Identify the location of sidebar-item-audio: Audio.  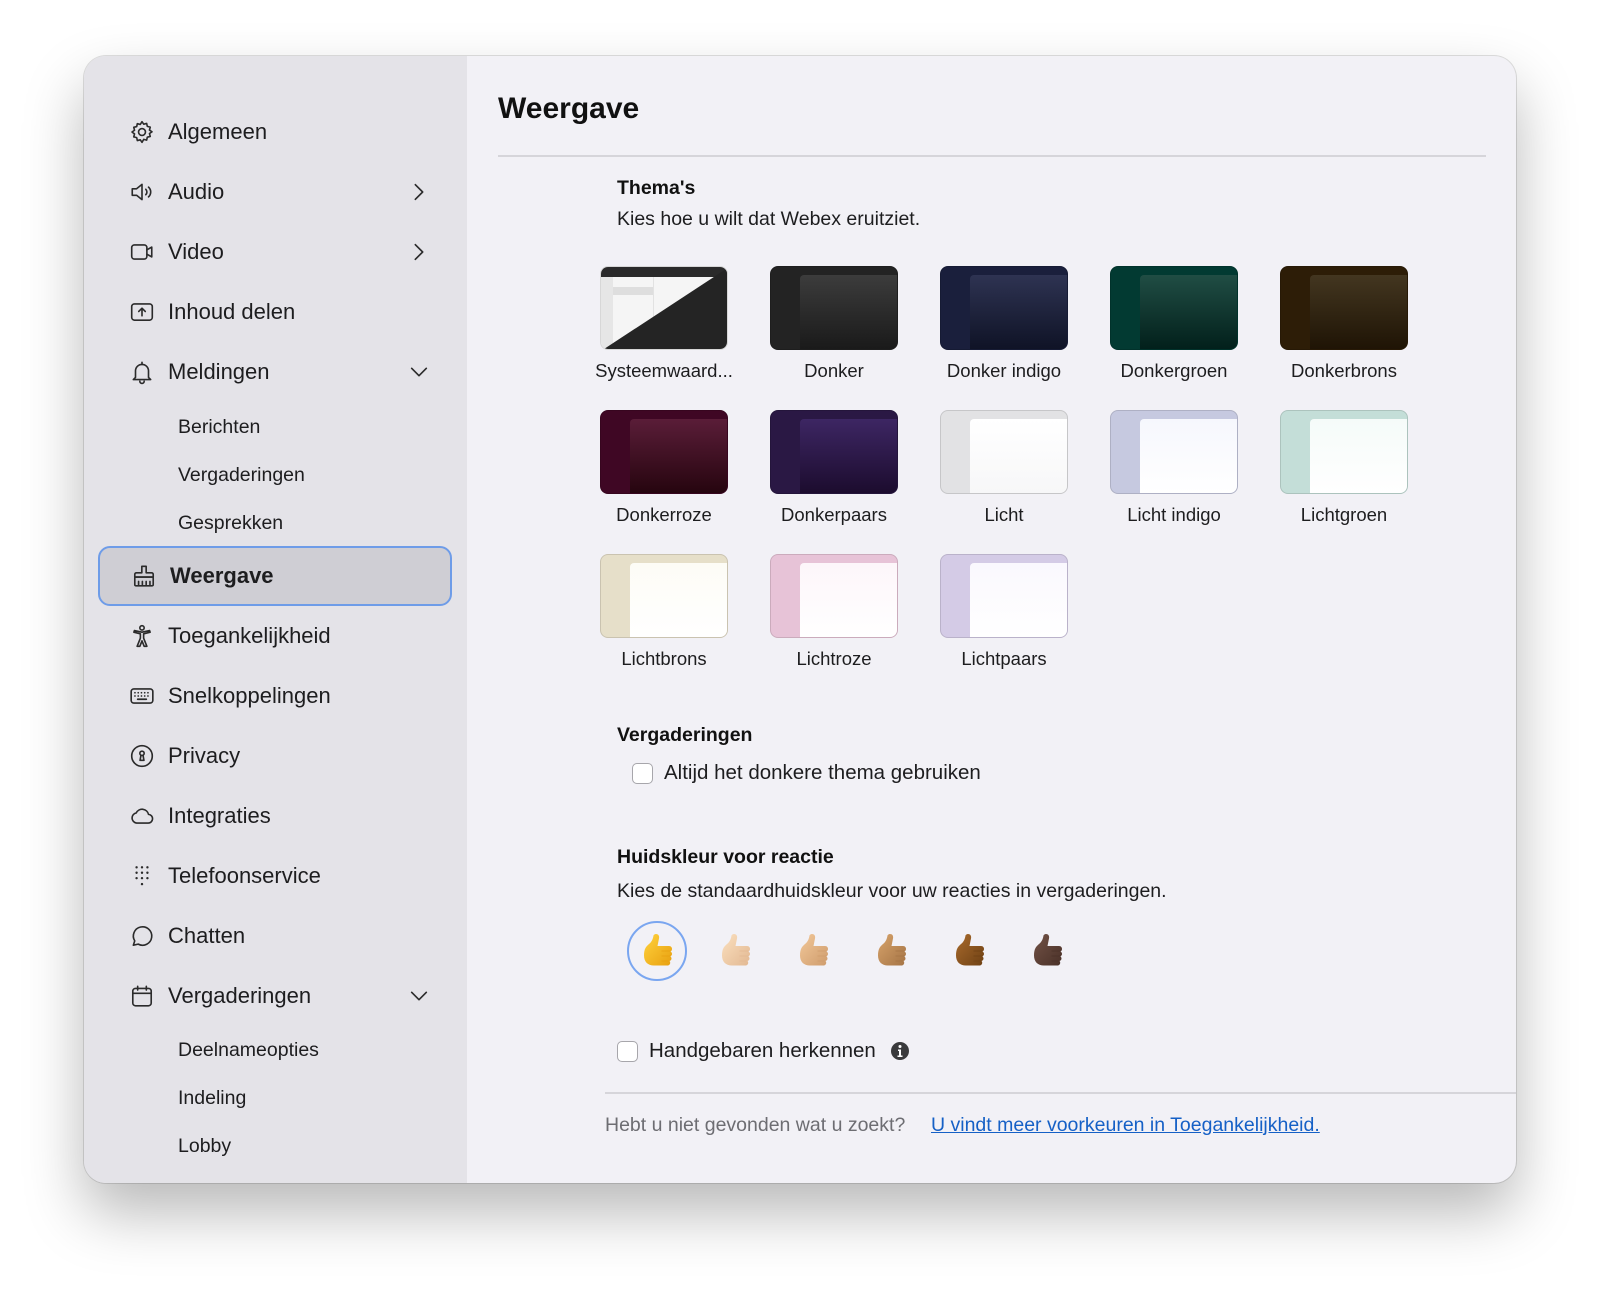
(275, 192).